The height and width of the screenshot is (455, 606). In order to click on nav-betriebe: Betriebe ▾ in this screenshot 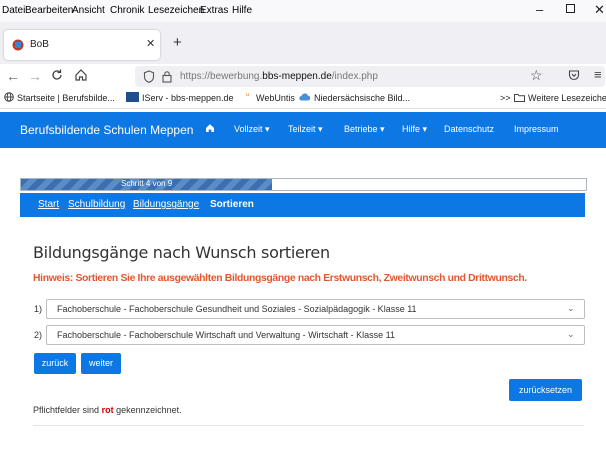, I will do `click(364, 129)`.